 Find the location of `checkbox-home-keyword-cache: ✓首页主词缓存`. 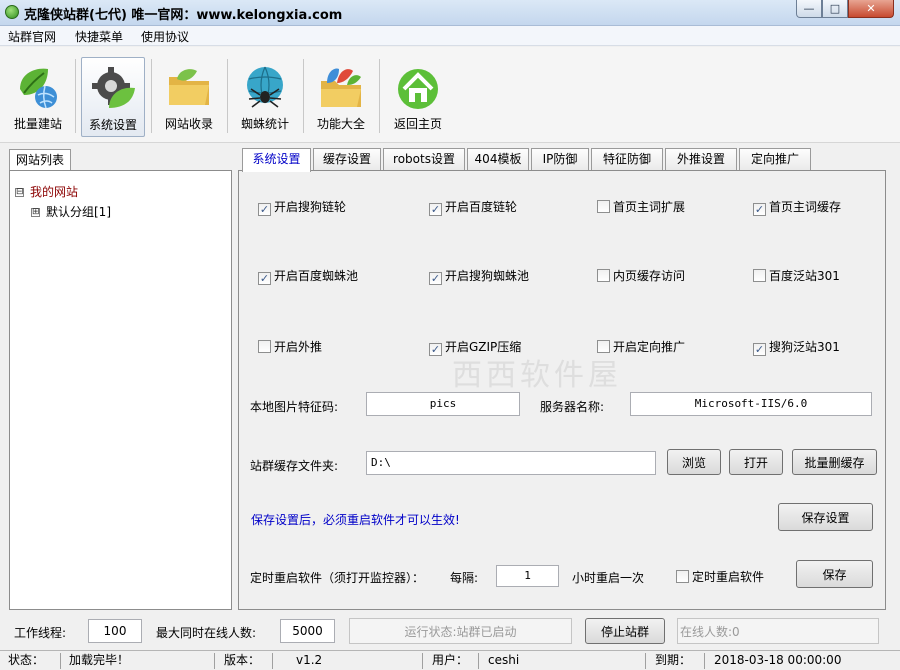

checkbox-home-keyword-cache: ✓首页主词缓存 is located at coordinates (797, 207).